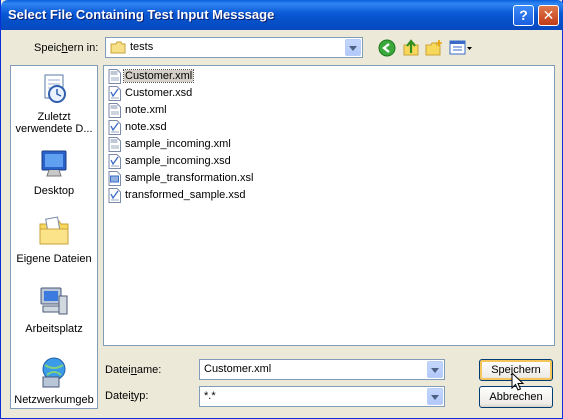  I want to click on filetype-select: *.*, so click(322, 396).